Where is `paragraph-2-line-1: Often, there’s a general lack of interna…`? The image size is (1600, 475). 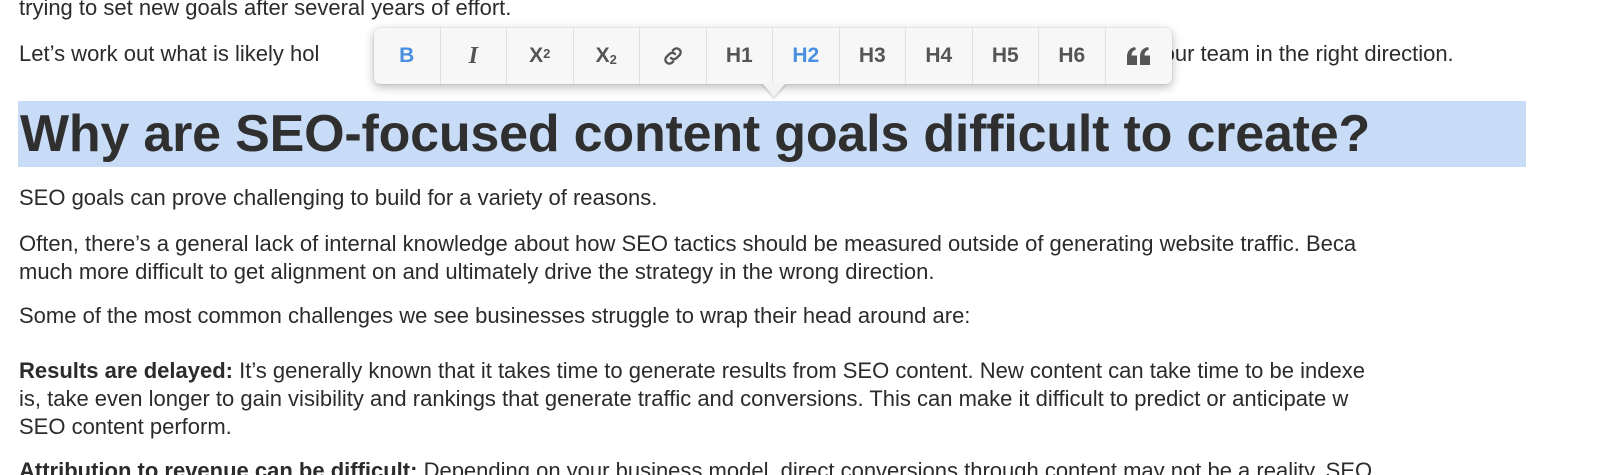
paragraph-2-line-1: Often, there’s a general lack of interna… is located at coordinates (688, 243).